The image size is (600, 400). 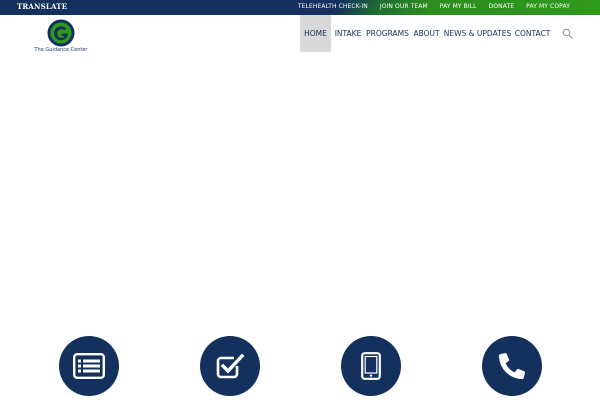 What do you see at coordinates (315, 33) in the screenshot?
I see `nav-item-home: HOME` at bounding box center [315, 33].